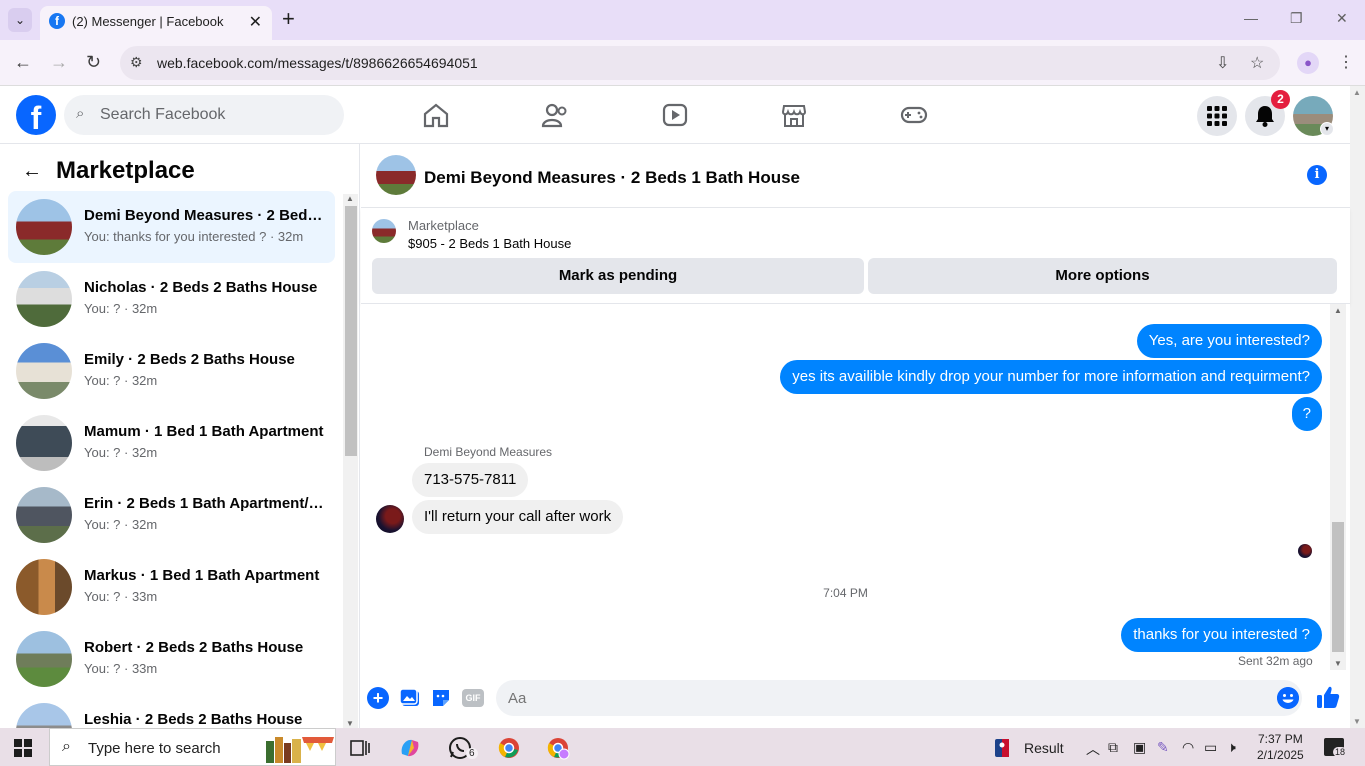 This screenshot has height=766, width=1365. I want to click on clock-time: 7:37 PM, so click(1280, 739).